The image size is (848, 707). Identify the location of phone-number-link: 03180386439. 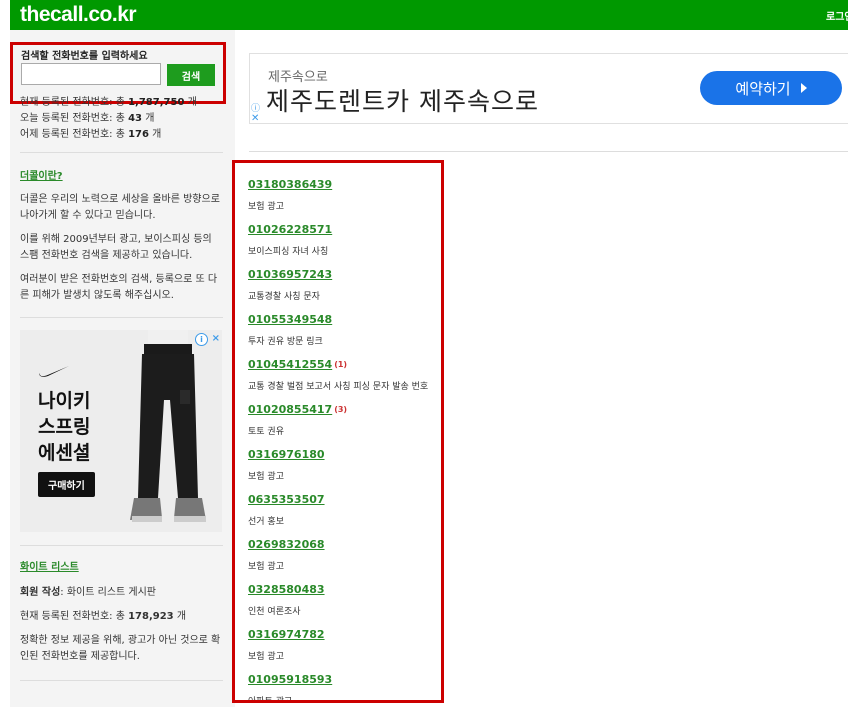
(290, 184).